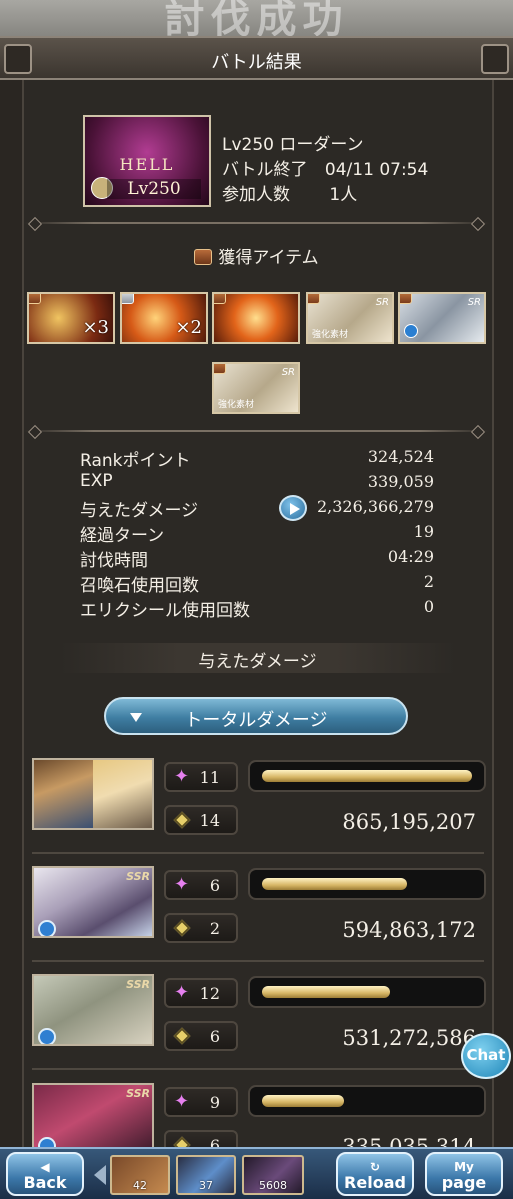 The width and height of the screenshot is (513, 1199). I want to click on attack-count: 2, so click(214, 928).